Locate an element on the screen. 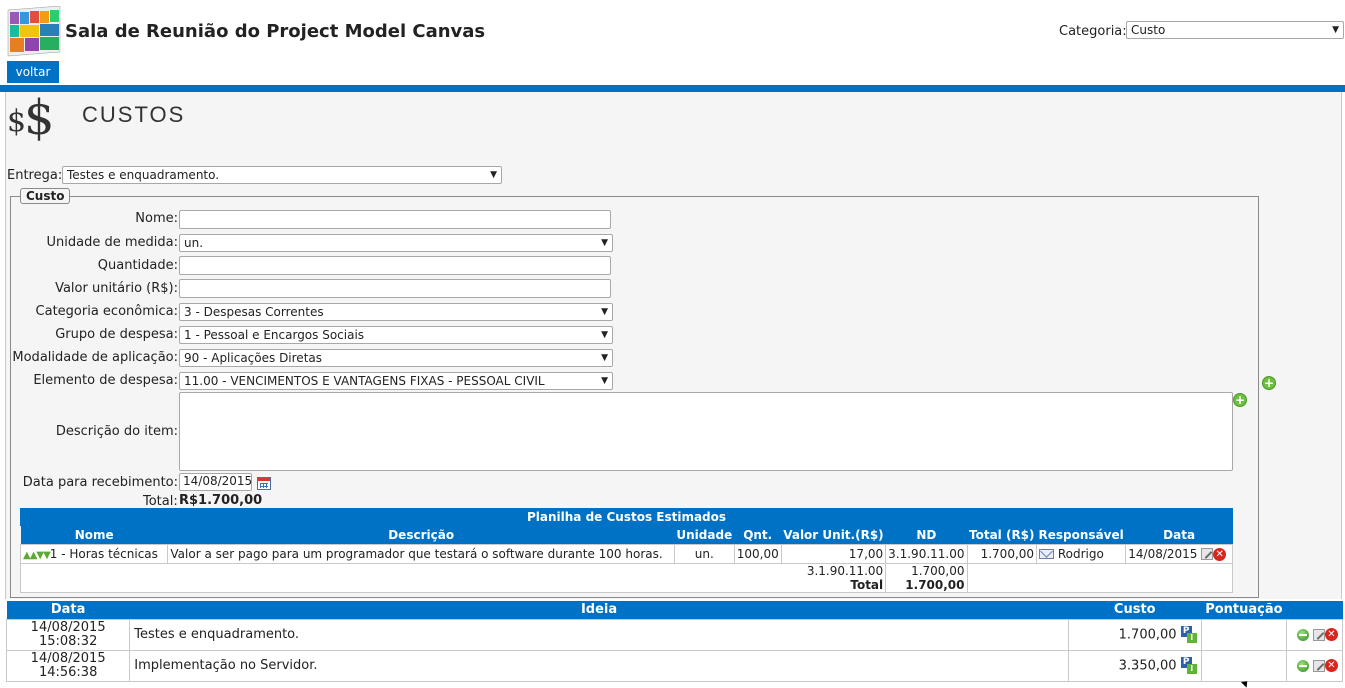 Image resolution: width=1345 pixels, height=688 pixels. nome-input is located at coordinates (395, 219).